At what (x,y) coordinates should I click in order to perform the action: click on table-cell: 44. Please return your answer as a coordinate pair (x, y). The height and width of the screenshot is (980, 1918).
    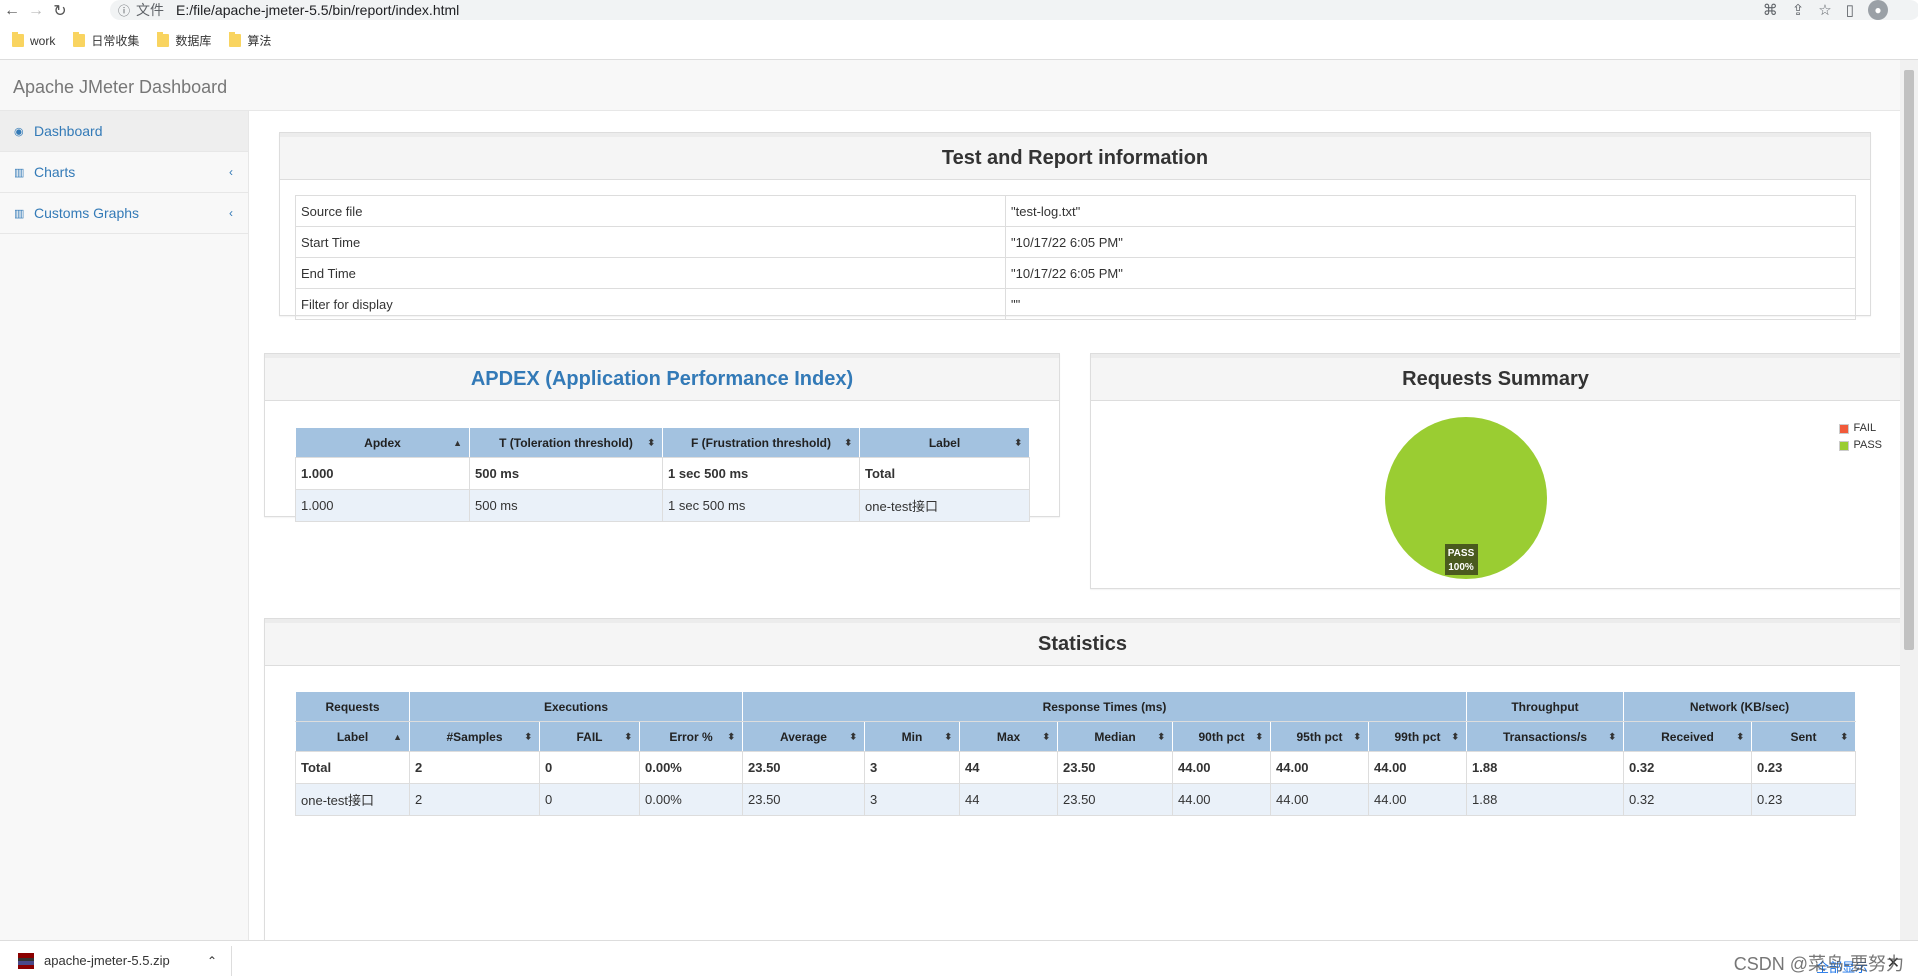
    Looking at the image, I should click on (1008, 799).